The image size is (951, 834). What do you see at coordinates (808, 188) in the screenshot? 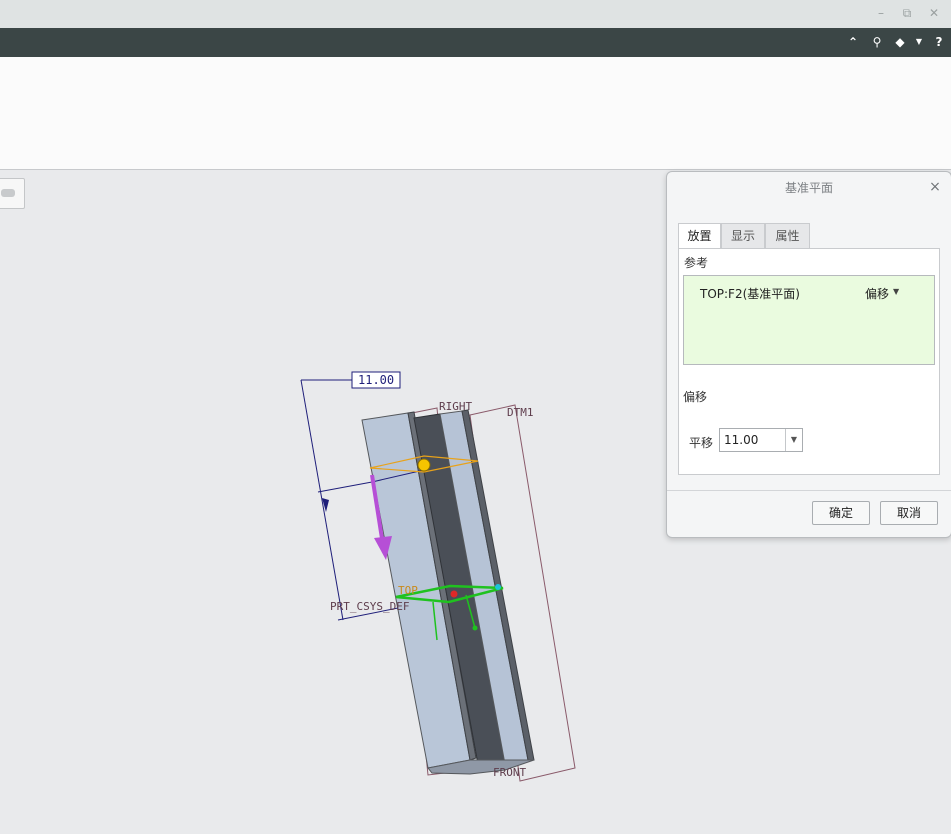
I see `dialog-title: 基准平面` at bounding box center [808, 188].